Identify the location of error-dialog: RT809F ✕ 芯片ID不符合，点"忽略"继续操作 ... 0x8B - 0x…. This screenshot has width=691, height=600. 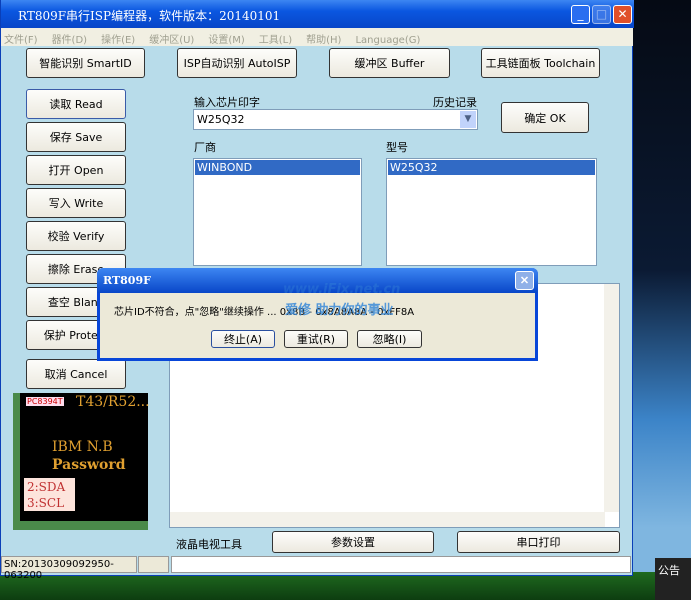
(317, 314).